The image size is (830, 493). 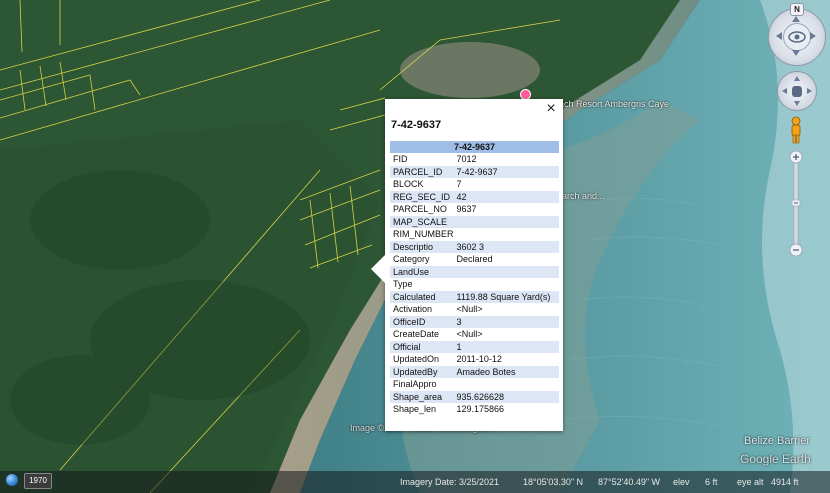 I want to click on latitude-readout: 18°05'03.30" N, so click(x=553, y=482).